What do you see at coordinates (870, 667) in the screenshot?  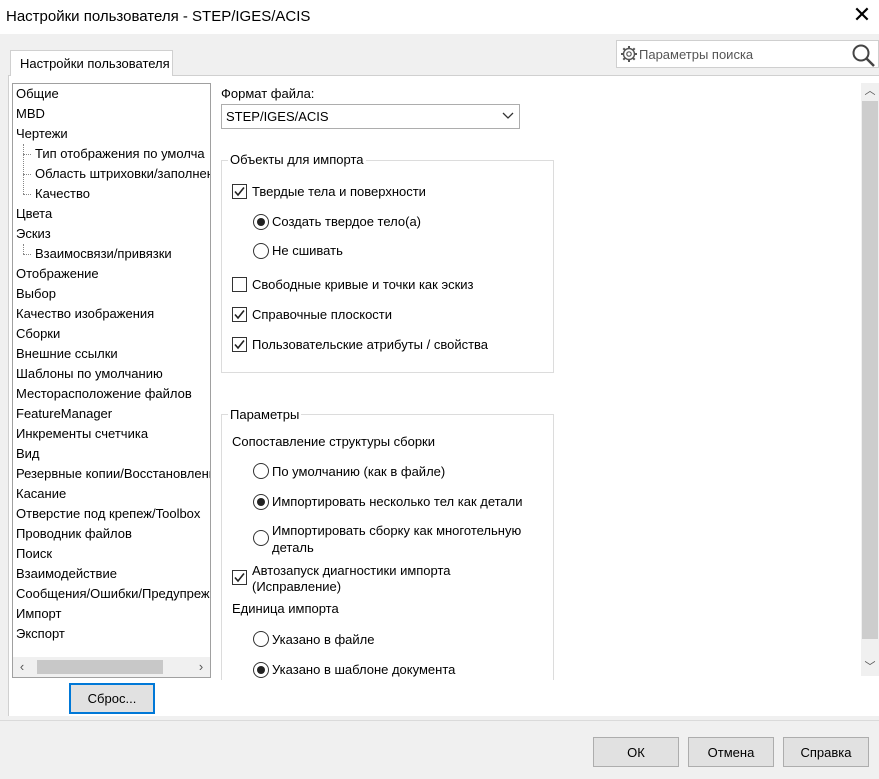 I see `scroll-down-icon: ﹀` at bounding box center [870, 667].